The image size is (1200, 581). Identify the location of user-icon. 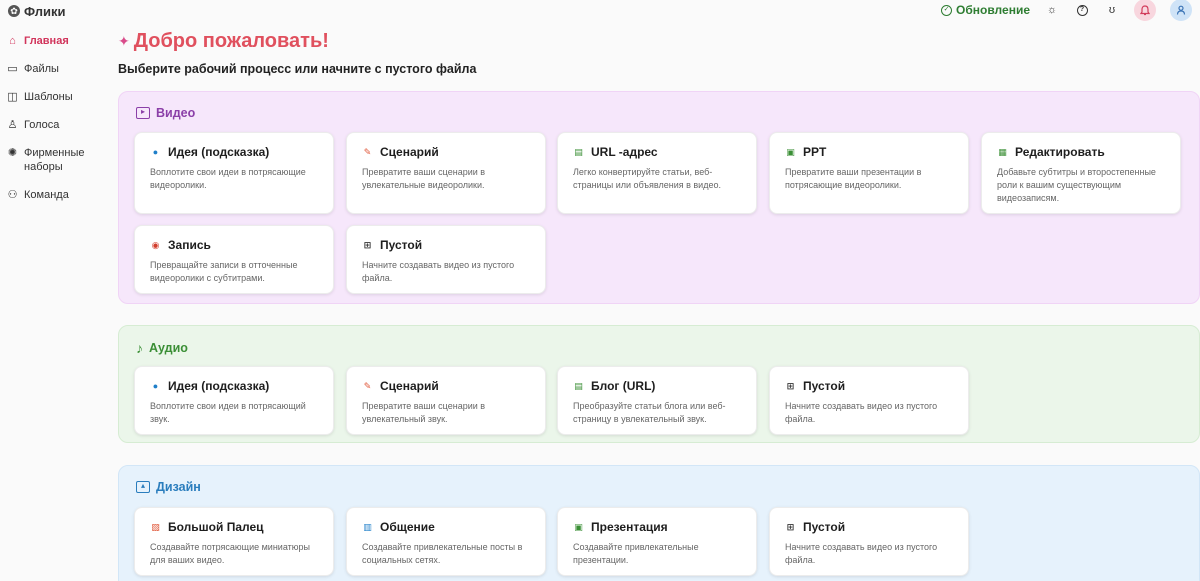
(1181, 10).